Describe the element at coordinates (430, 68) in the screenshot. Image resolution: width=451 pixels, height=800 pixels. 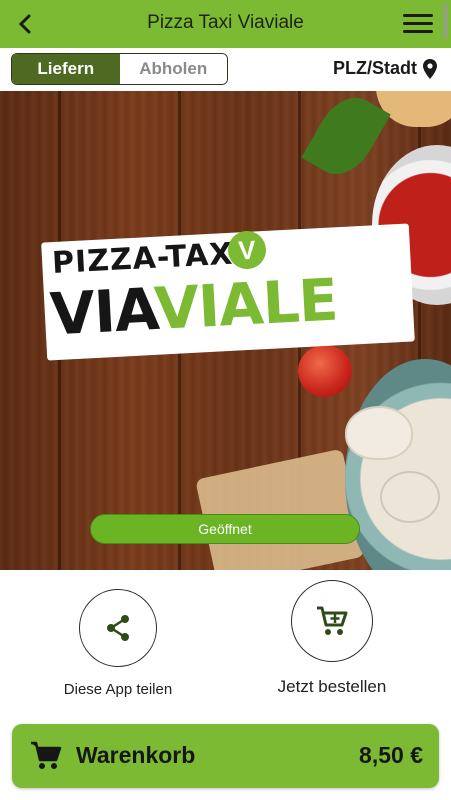
I see `map-pin-icon` at that location.